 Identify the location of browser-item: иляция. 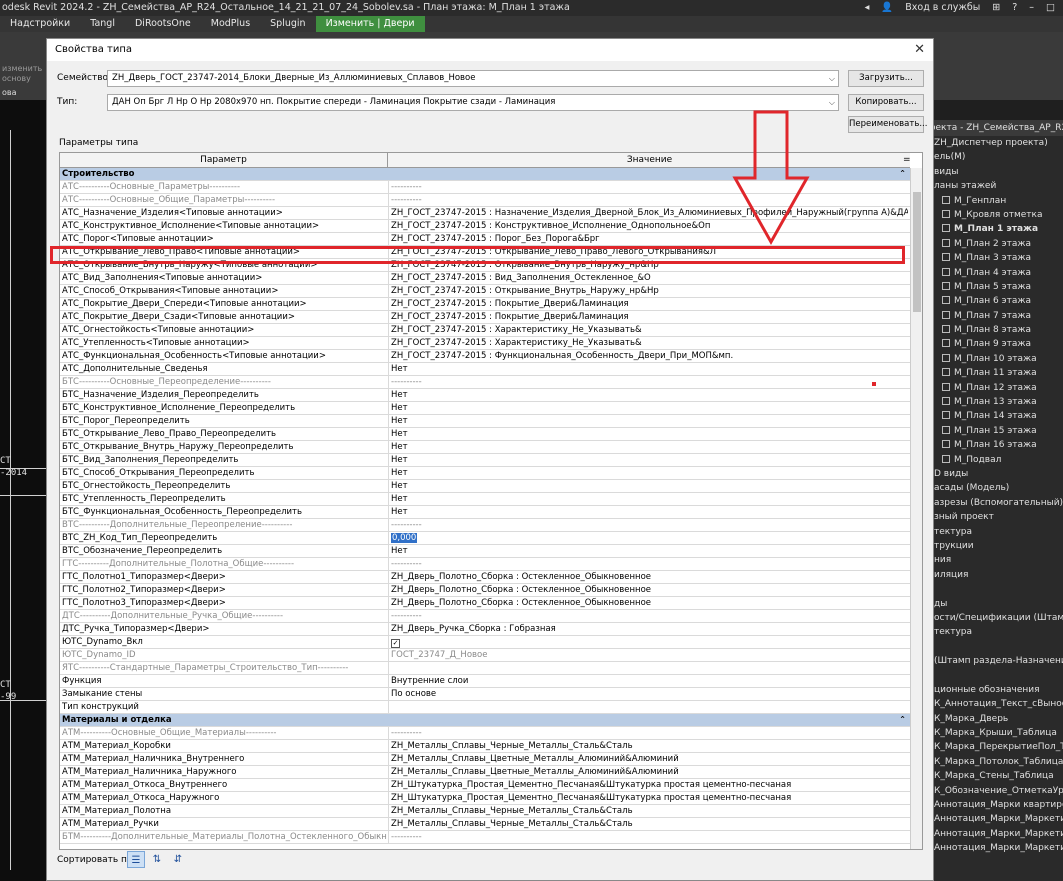
(994, 575).